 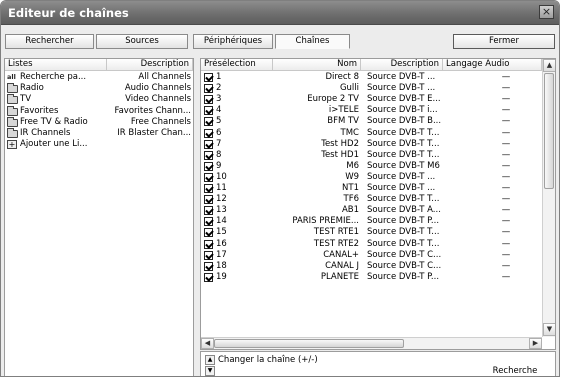 What do you see at coordinates (99, 77) in the screenshot?
I see `list-item: all Recherche pa... All Channels` at bounding box center [99, 77].